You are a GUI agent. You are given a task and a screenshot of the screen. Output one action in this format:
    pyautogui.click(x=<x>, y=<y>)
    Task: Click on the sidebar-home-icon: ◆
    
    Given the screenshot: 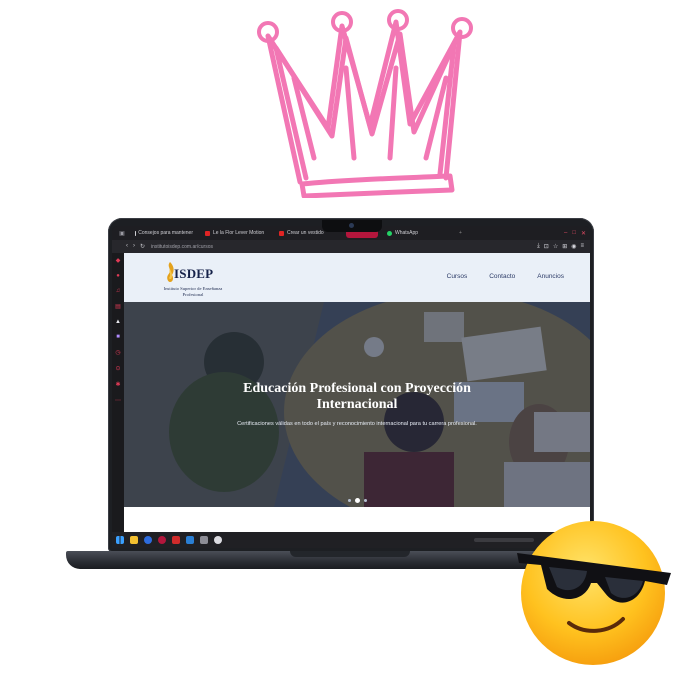 What is the action you would take?
    pyautogui.click(x=118, y=260)
    